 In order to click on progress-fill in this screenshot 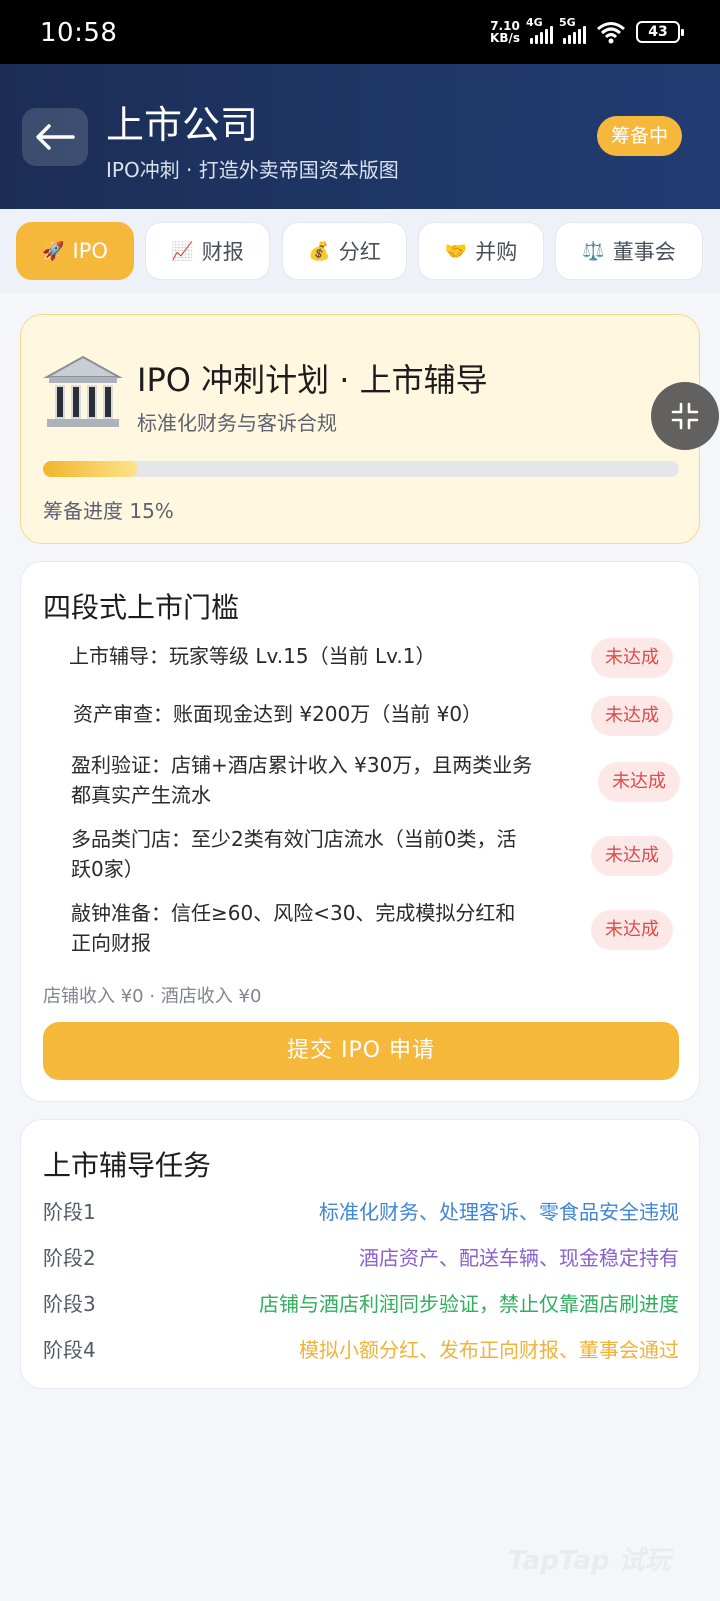, I will do `click(91, 469)`.